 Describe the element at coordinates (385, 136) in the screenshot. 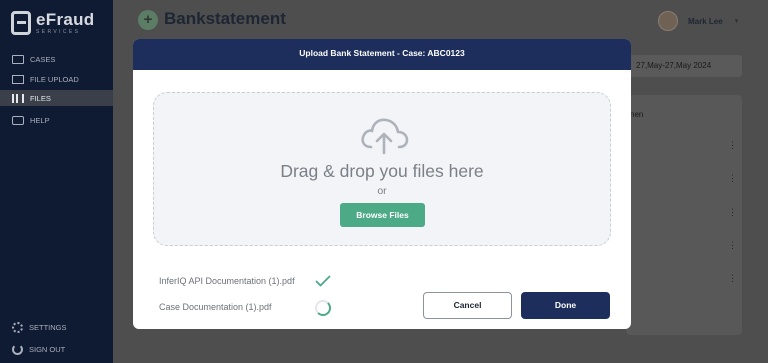

I see `cloud-upload-icon` at that location.